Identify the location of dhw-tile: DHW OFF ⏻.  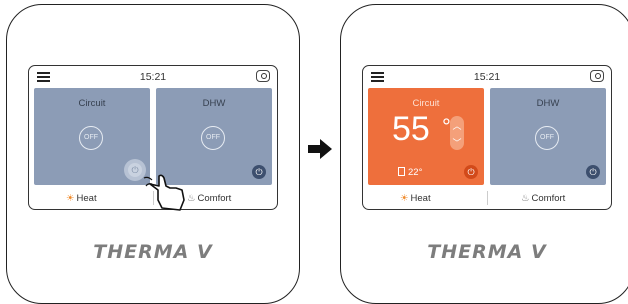
(548, 136).